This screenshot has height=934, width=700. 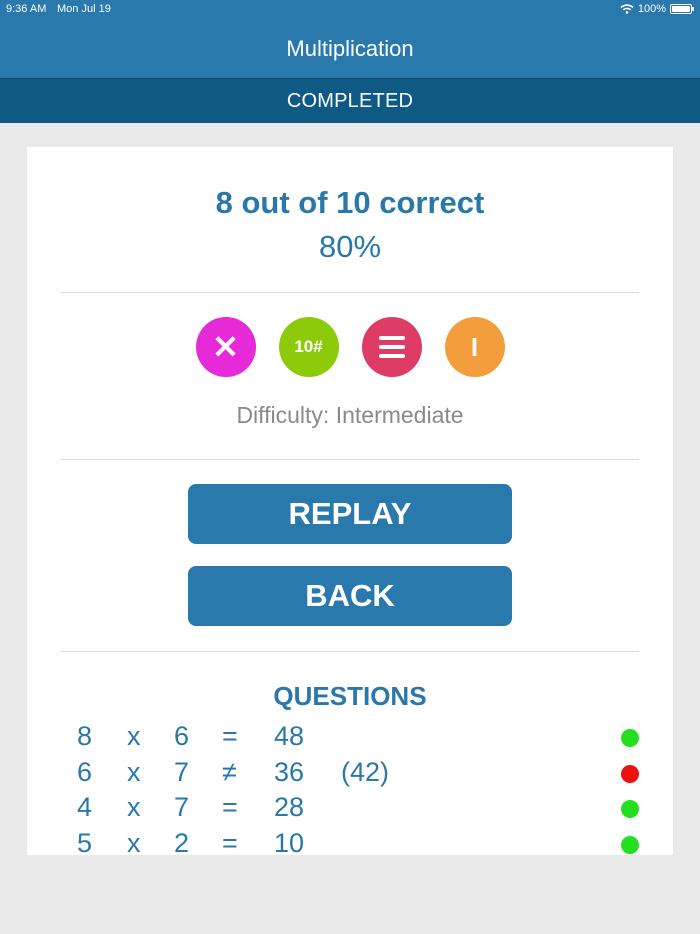 What do you see at coordinates (350, 596) in the screenshot?
I see `back-button: BACK` at bounding box center [350, 596].